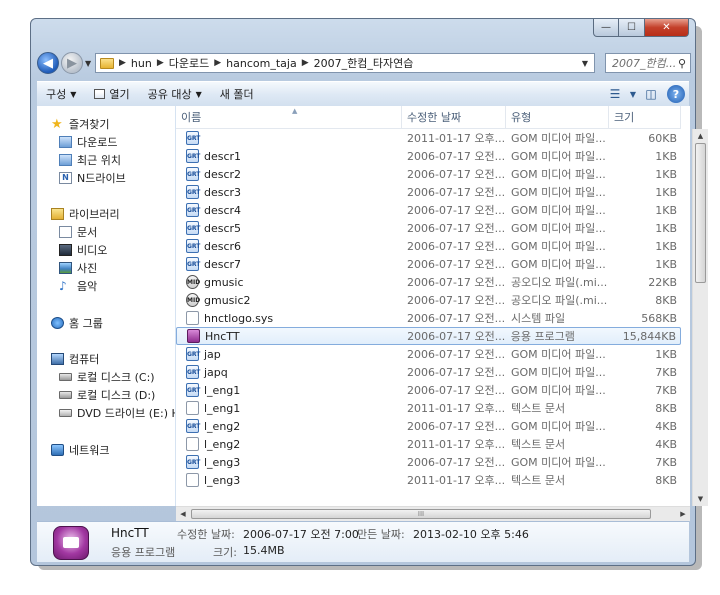 The image size is (720, 595). I want to click on arrow-left-icon: ◀, so click(48, 63).